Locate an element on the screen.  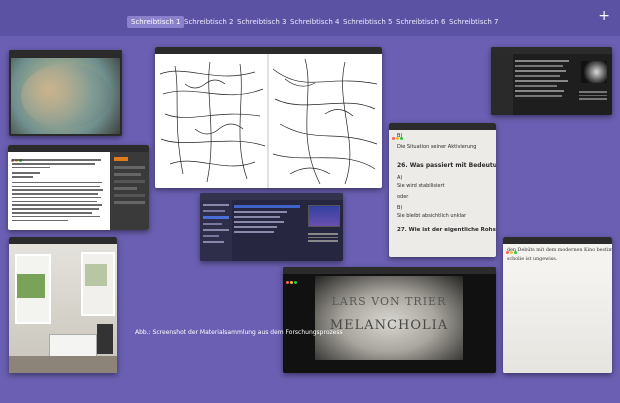
quiz-option-b: B) is located at coordinates (400, 208).